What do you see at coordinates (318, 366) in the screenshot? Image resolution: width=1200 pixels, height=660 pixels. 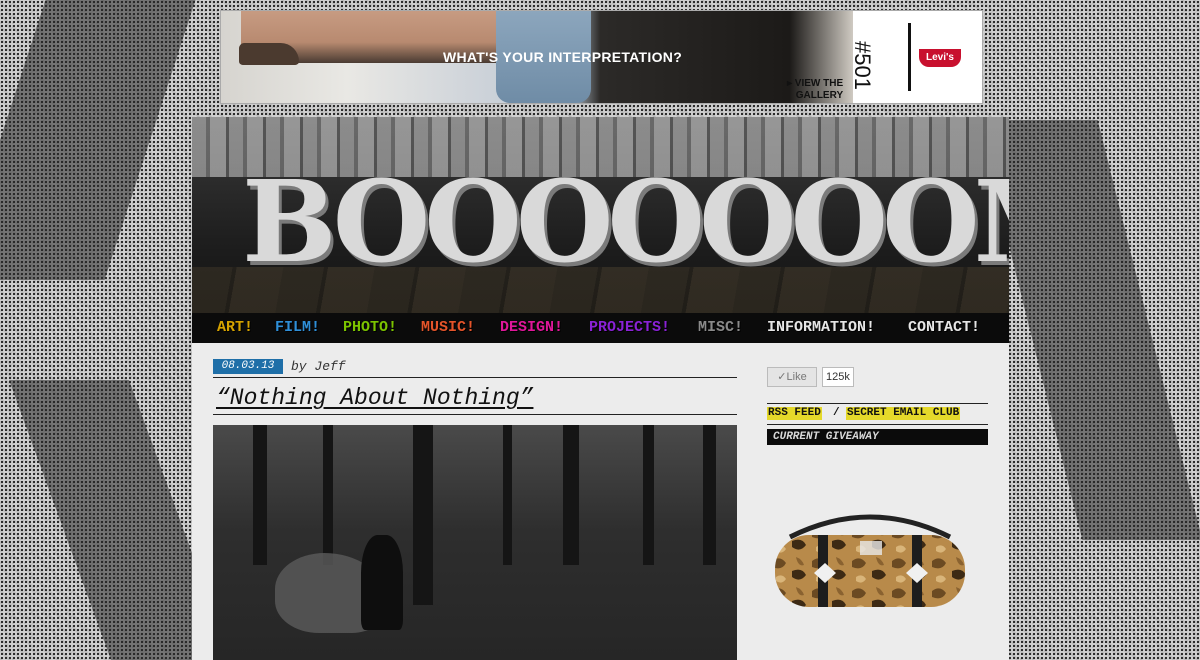 I see `post-author: by Jeff` at bounding box center [318, 366].